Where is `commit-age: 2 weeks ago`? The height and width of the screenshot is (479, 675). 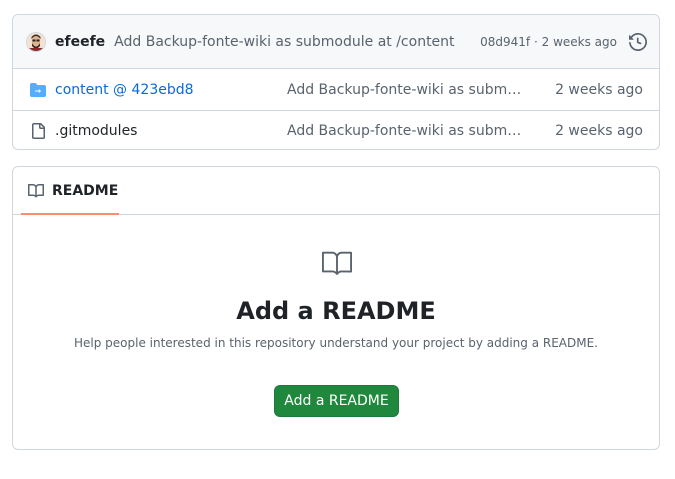
commit-age: 2 weeks ago is located at coordinates (579, 41).